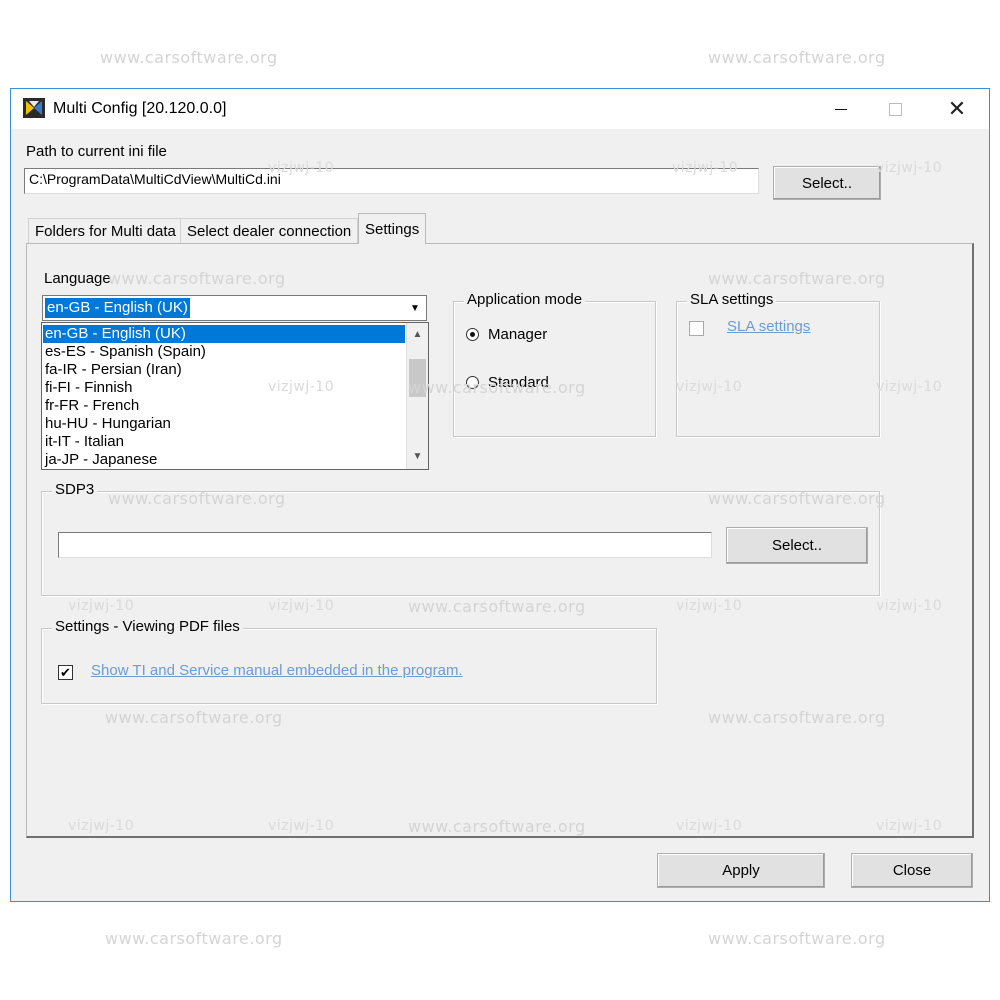  Describe the element at coordinates (696, 328) in the screenshot. I see `sla-settings-checkbox` at that location.